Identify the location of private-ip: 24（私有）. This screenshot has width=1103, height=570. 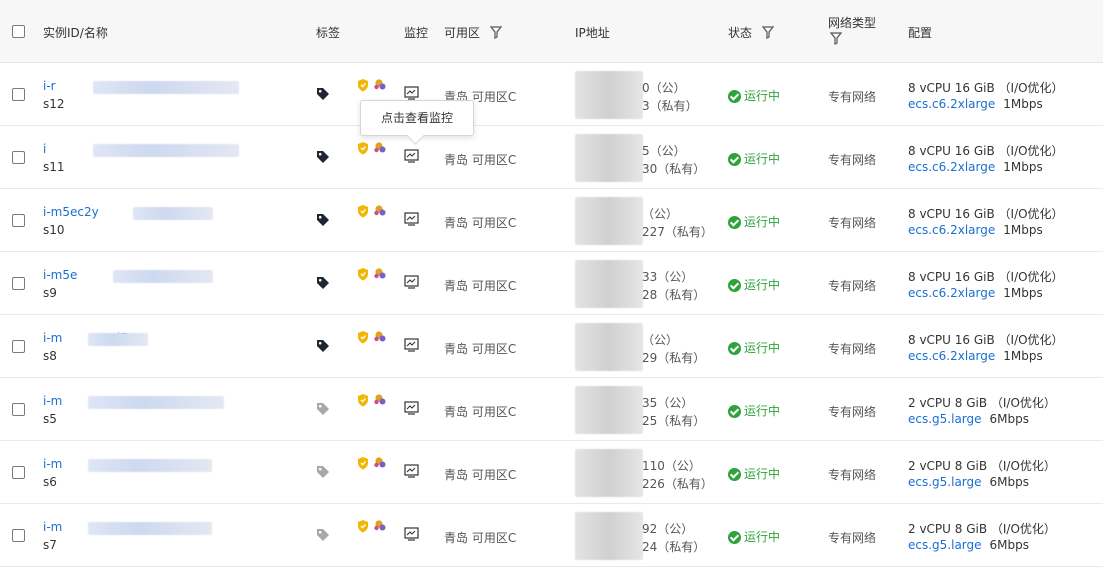
(674, 547).